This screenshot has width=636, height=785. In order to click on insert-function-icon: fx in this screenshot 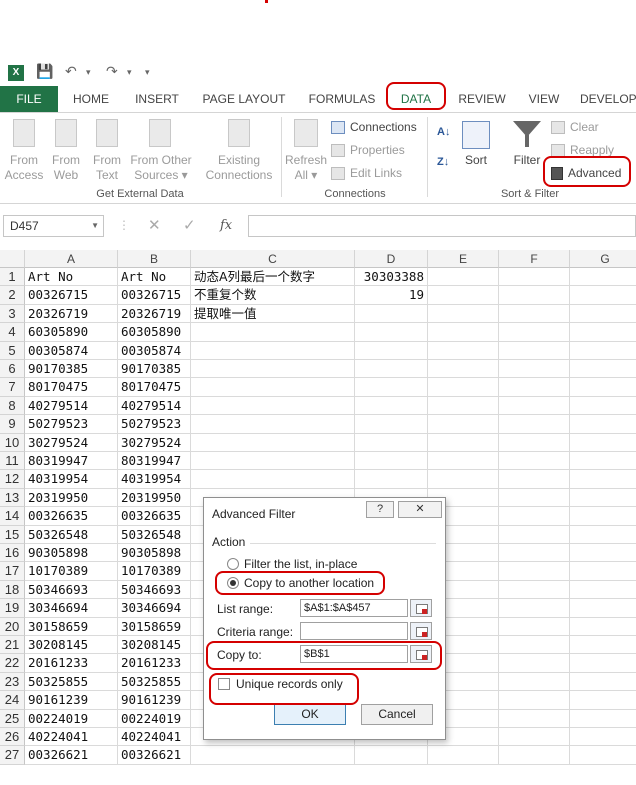, I will do `click(226, 225)`.